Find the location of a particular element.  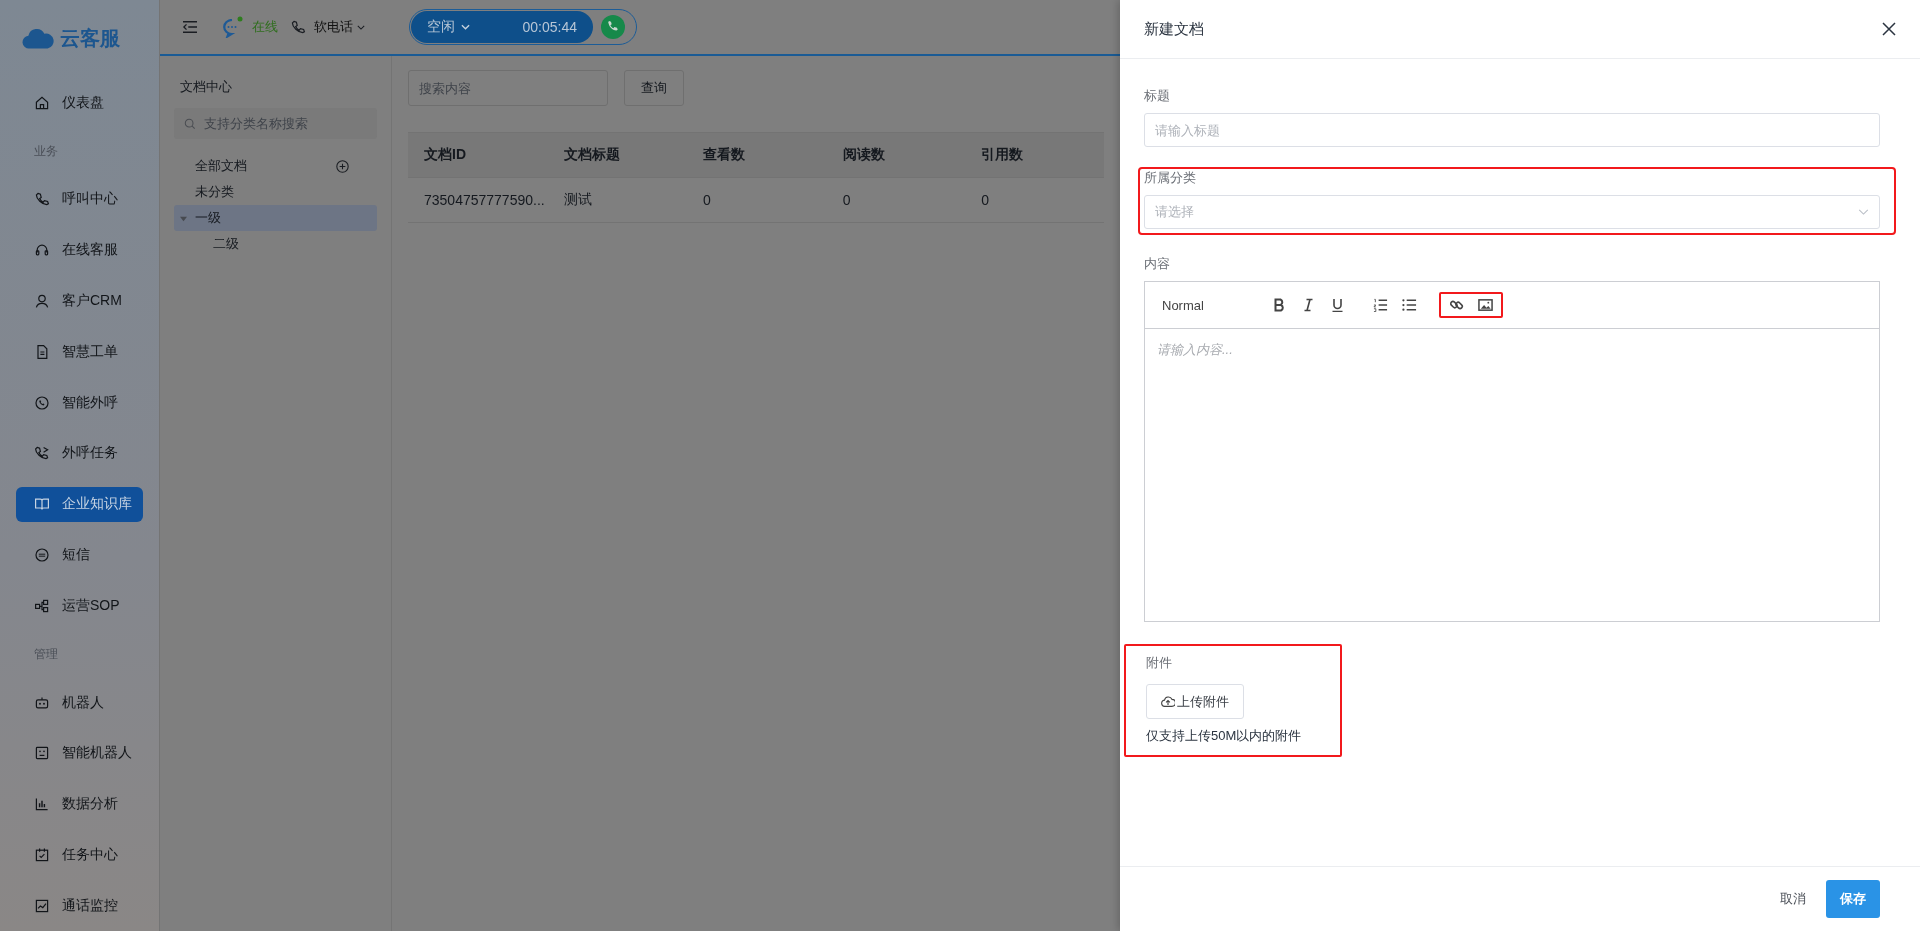

field-label: 标题 is located at coordinates (1157, 96).